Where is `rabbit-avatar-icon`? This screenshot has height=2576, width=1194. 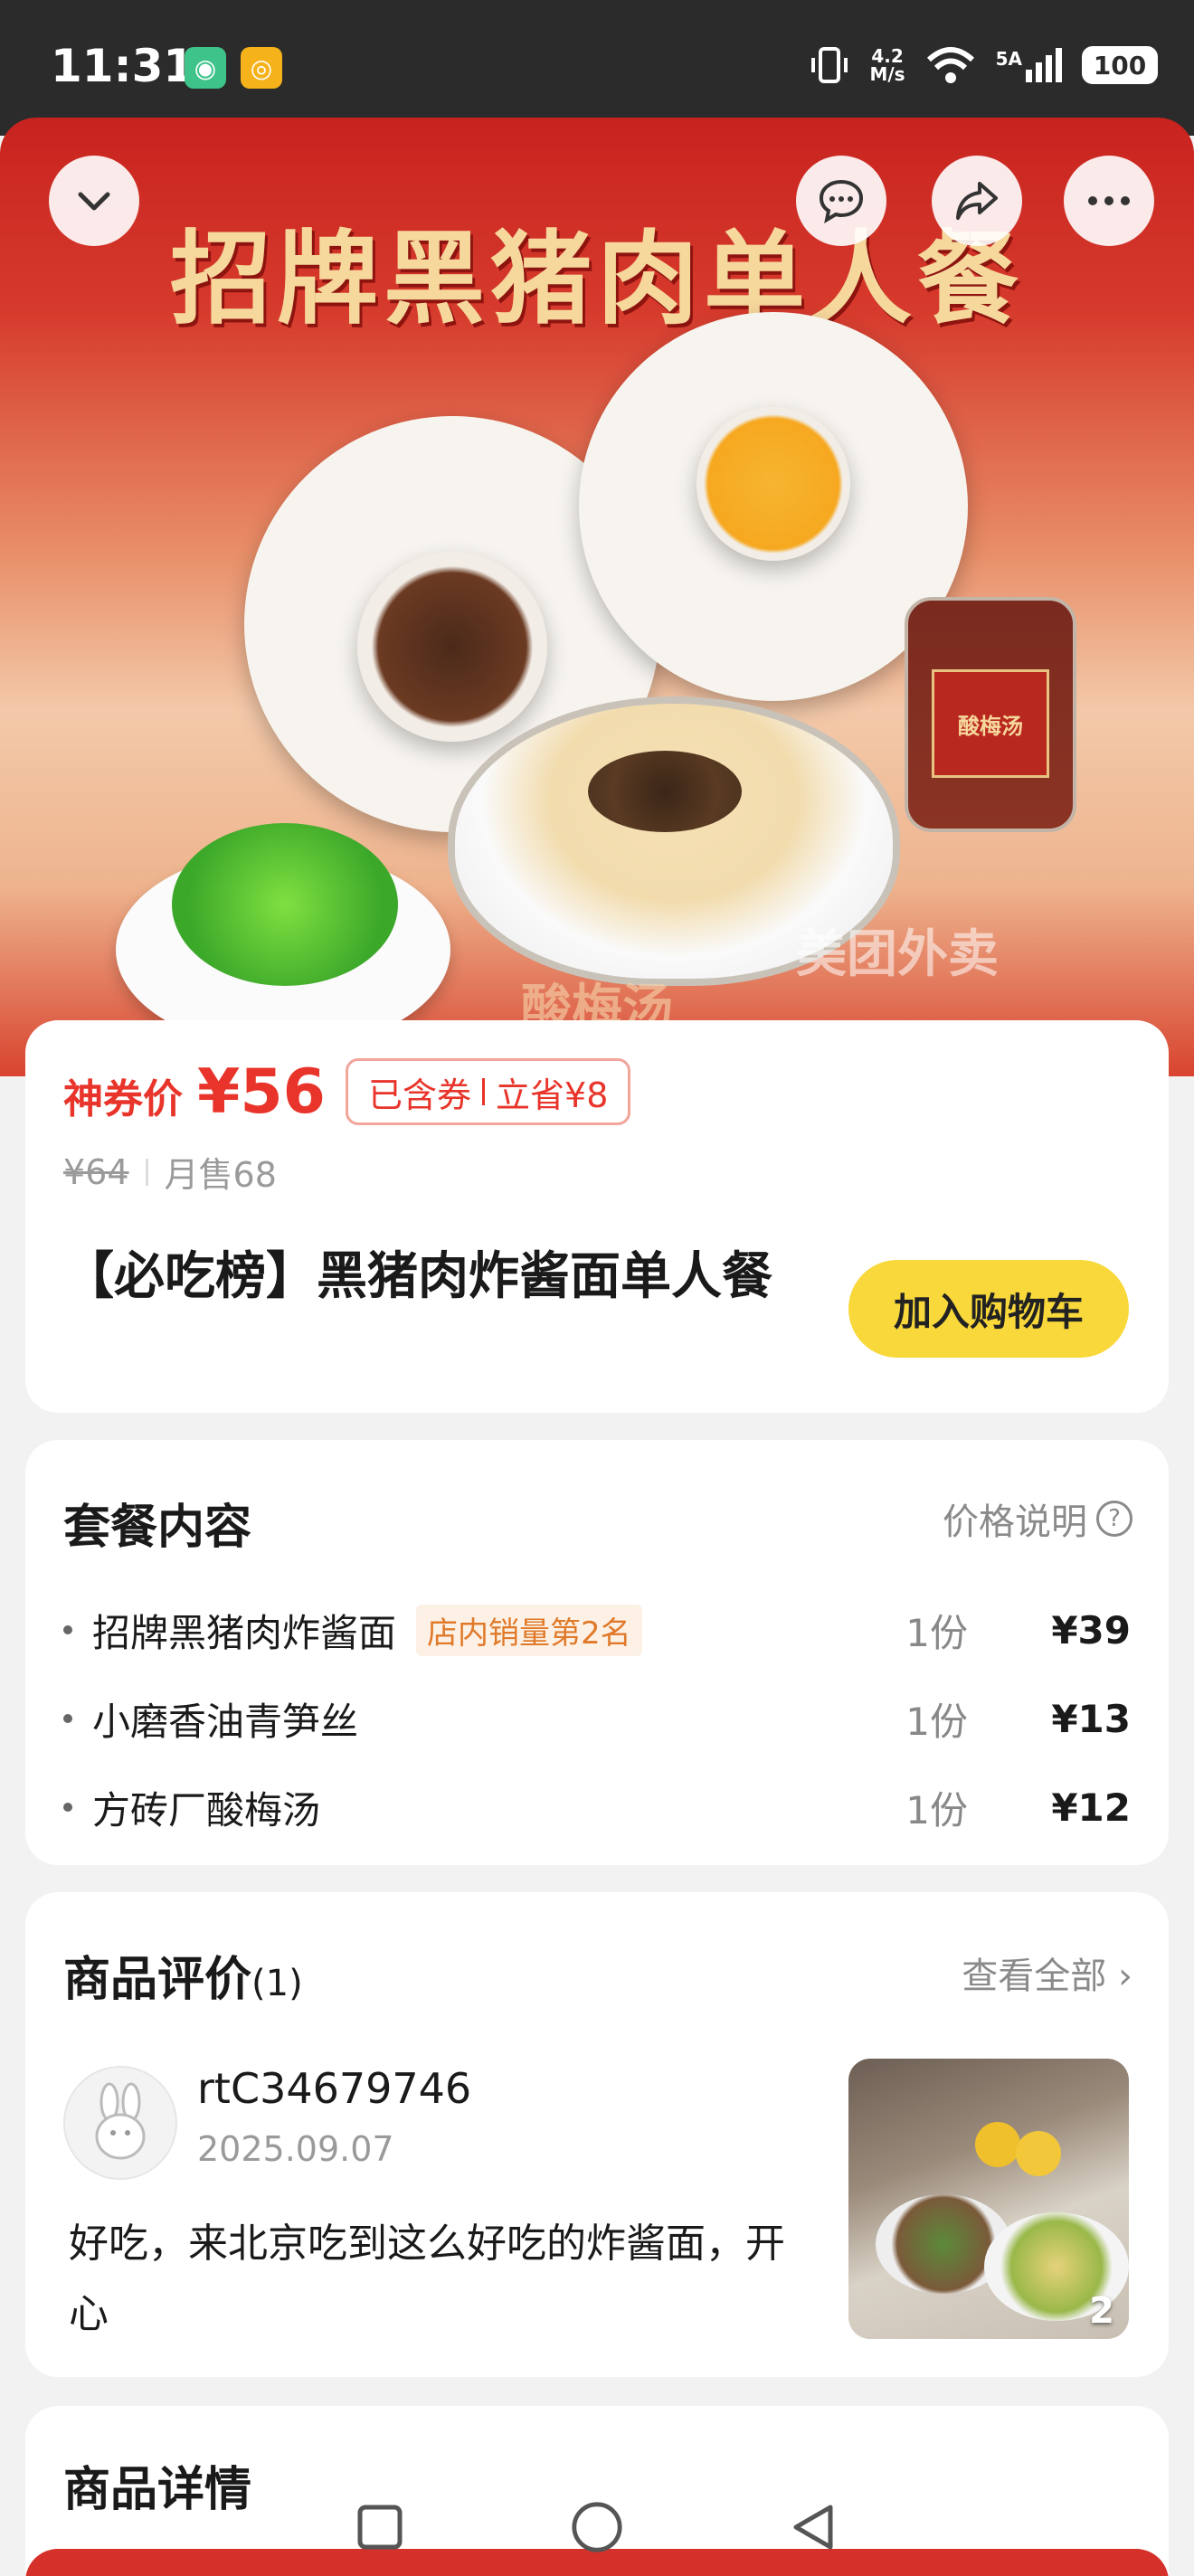
rabbit-avatar-icon is located at coordinates (120, 2121).